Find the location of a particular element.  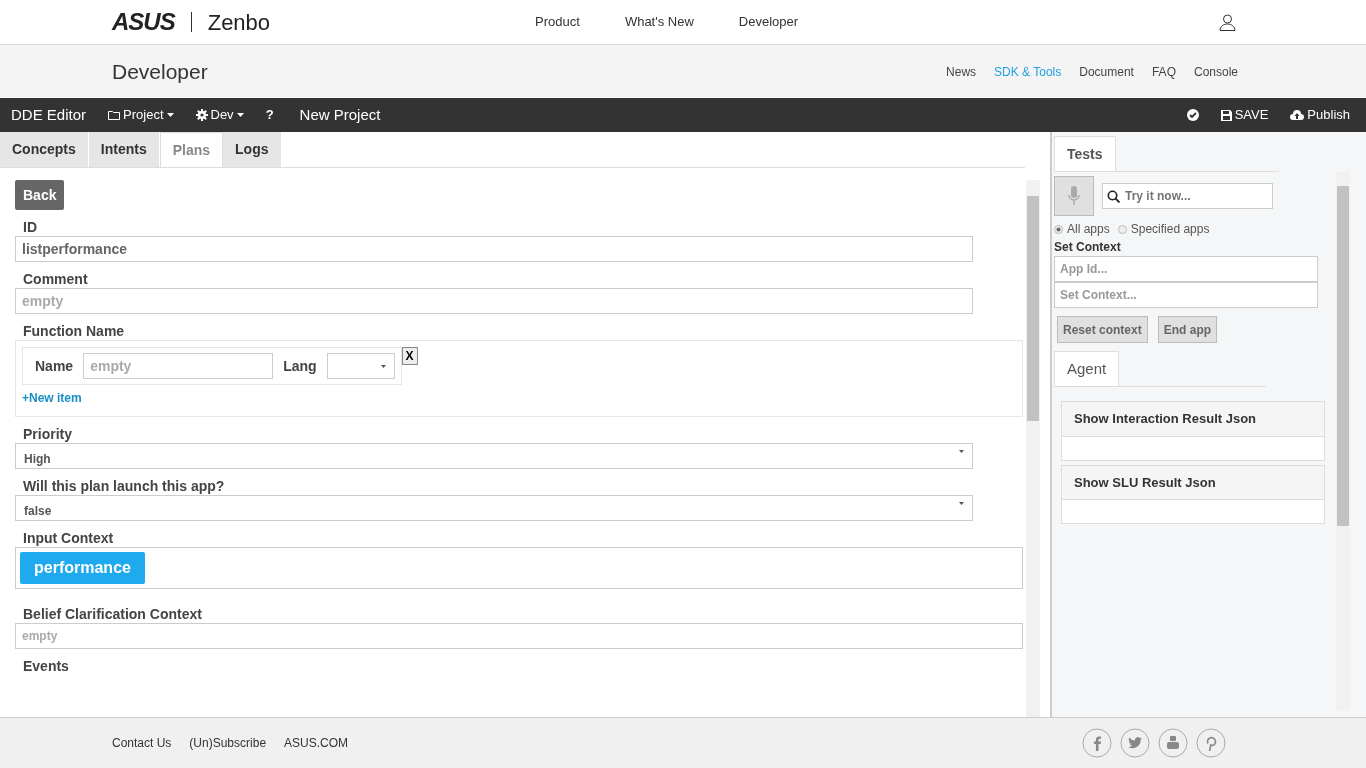

menu-dropdown: Project is located at coordinates (141, 115).